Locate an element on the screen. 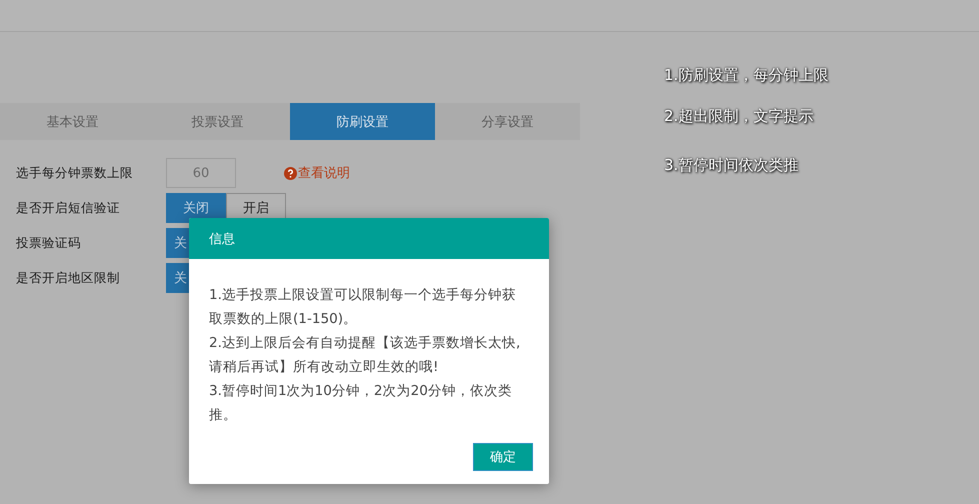  help-link: 查看说明 is located at coordinates (317, 173).